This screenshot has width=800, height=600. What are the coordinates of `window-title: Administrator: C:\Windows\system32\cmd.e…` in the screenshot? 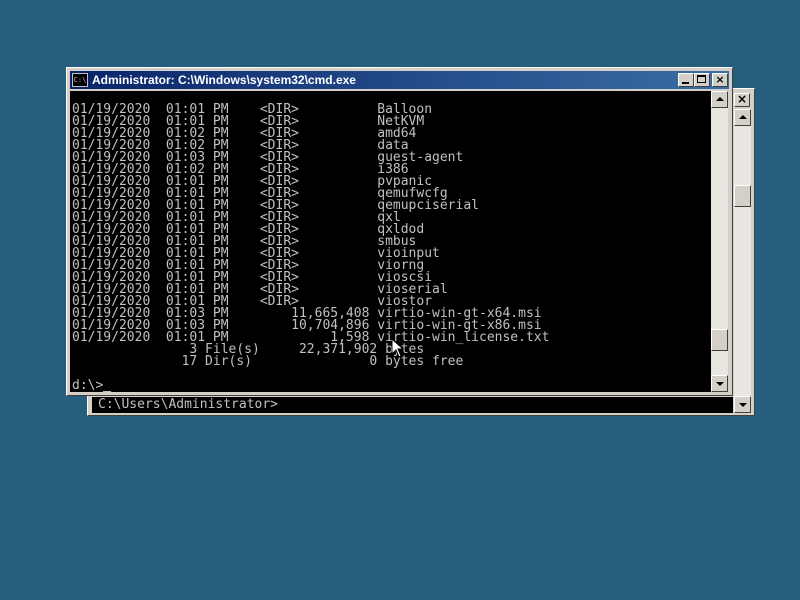 It's located at (224, 80).